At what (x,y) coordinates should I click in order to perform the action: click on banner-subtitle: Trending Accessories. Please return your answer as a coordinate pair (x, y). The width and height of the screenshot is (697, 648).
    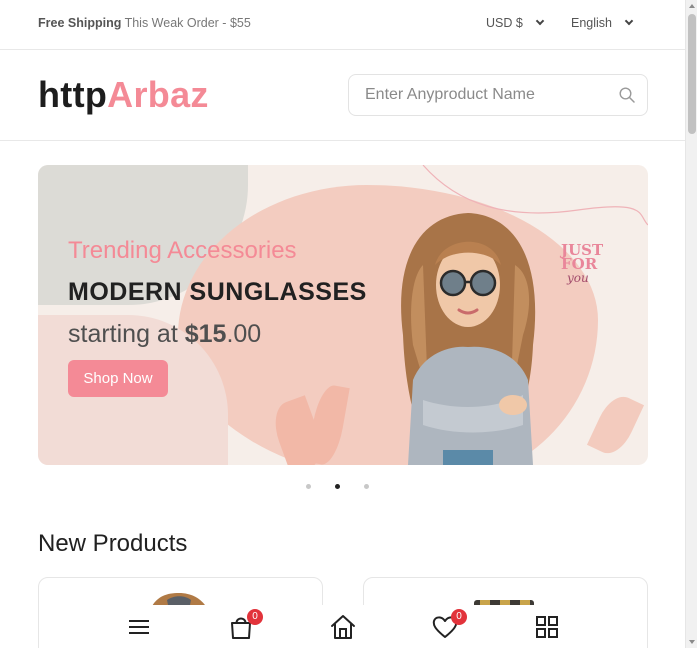
    Looking at the image, I should click on (182, 250).